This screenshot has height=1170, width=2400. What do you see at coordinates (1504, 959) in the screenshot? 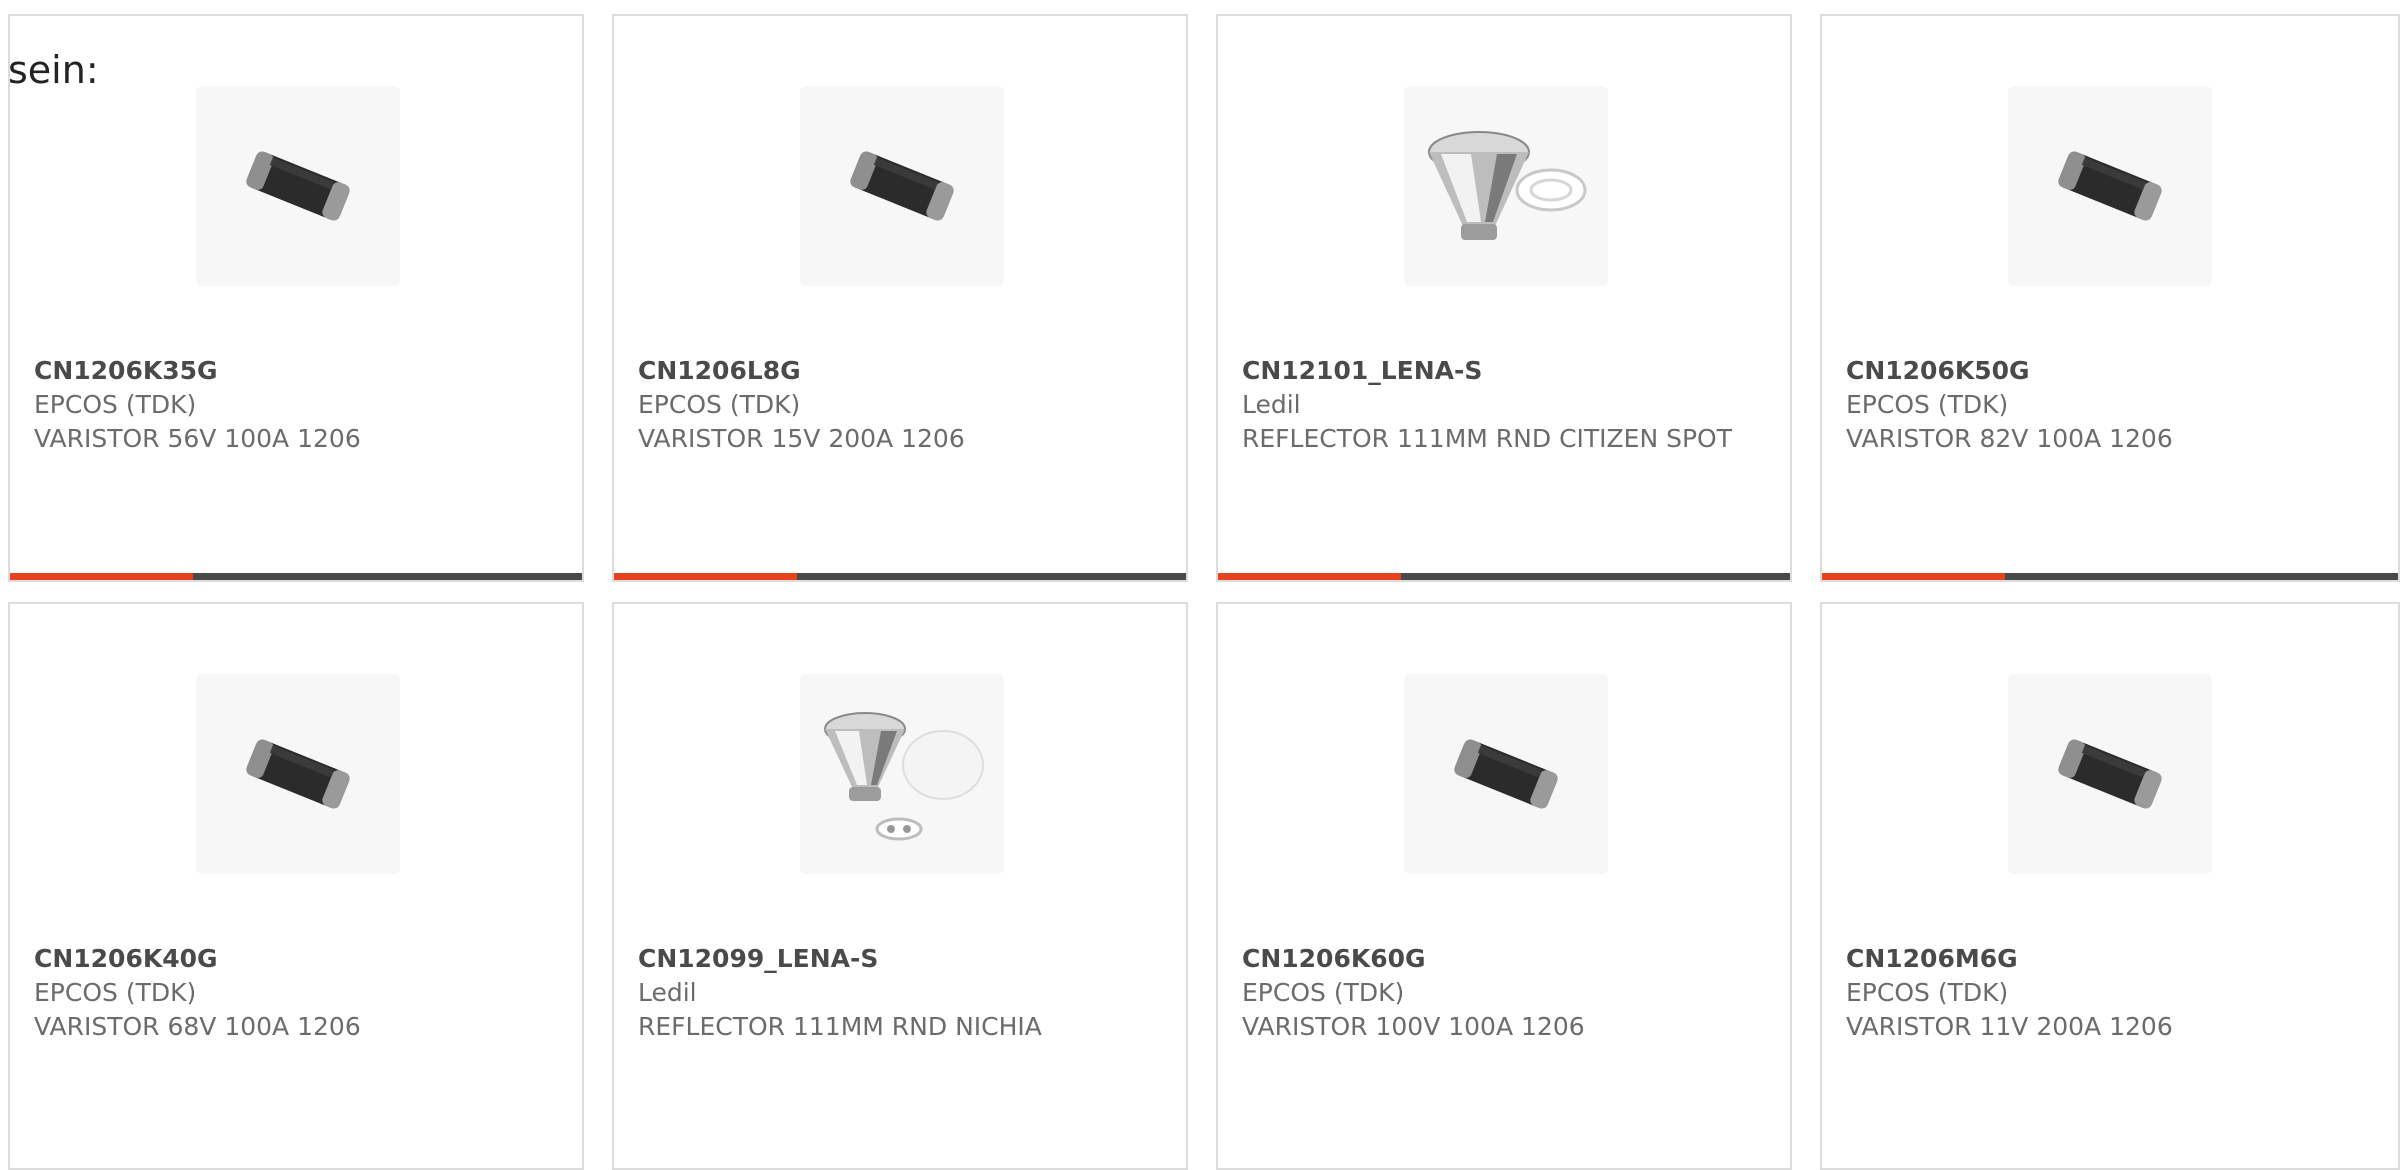
I see `part-number: CN1206K60G` at bounding box center [1504, 959].